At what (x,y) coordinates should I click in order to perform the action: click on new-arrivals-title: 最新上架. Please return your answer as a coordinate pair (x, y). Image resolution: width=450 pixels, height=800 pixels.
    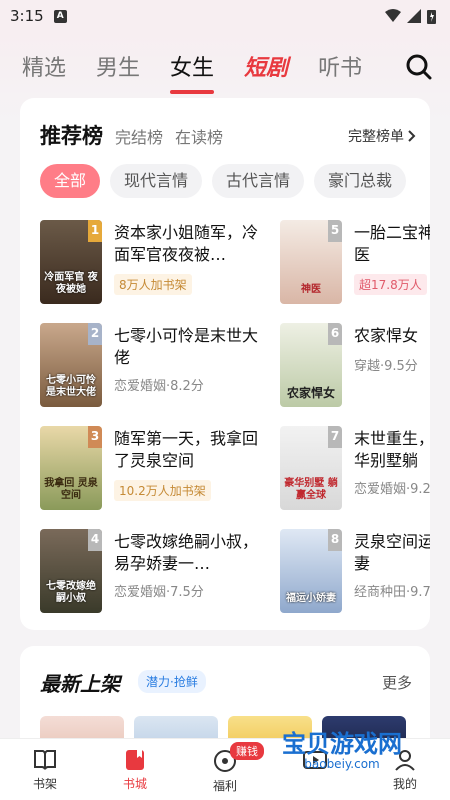
    Looking at the image, I should click on (80, 684).